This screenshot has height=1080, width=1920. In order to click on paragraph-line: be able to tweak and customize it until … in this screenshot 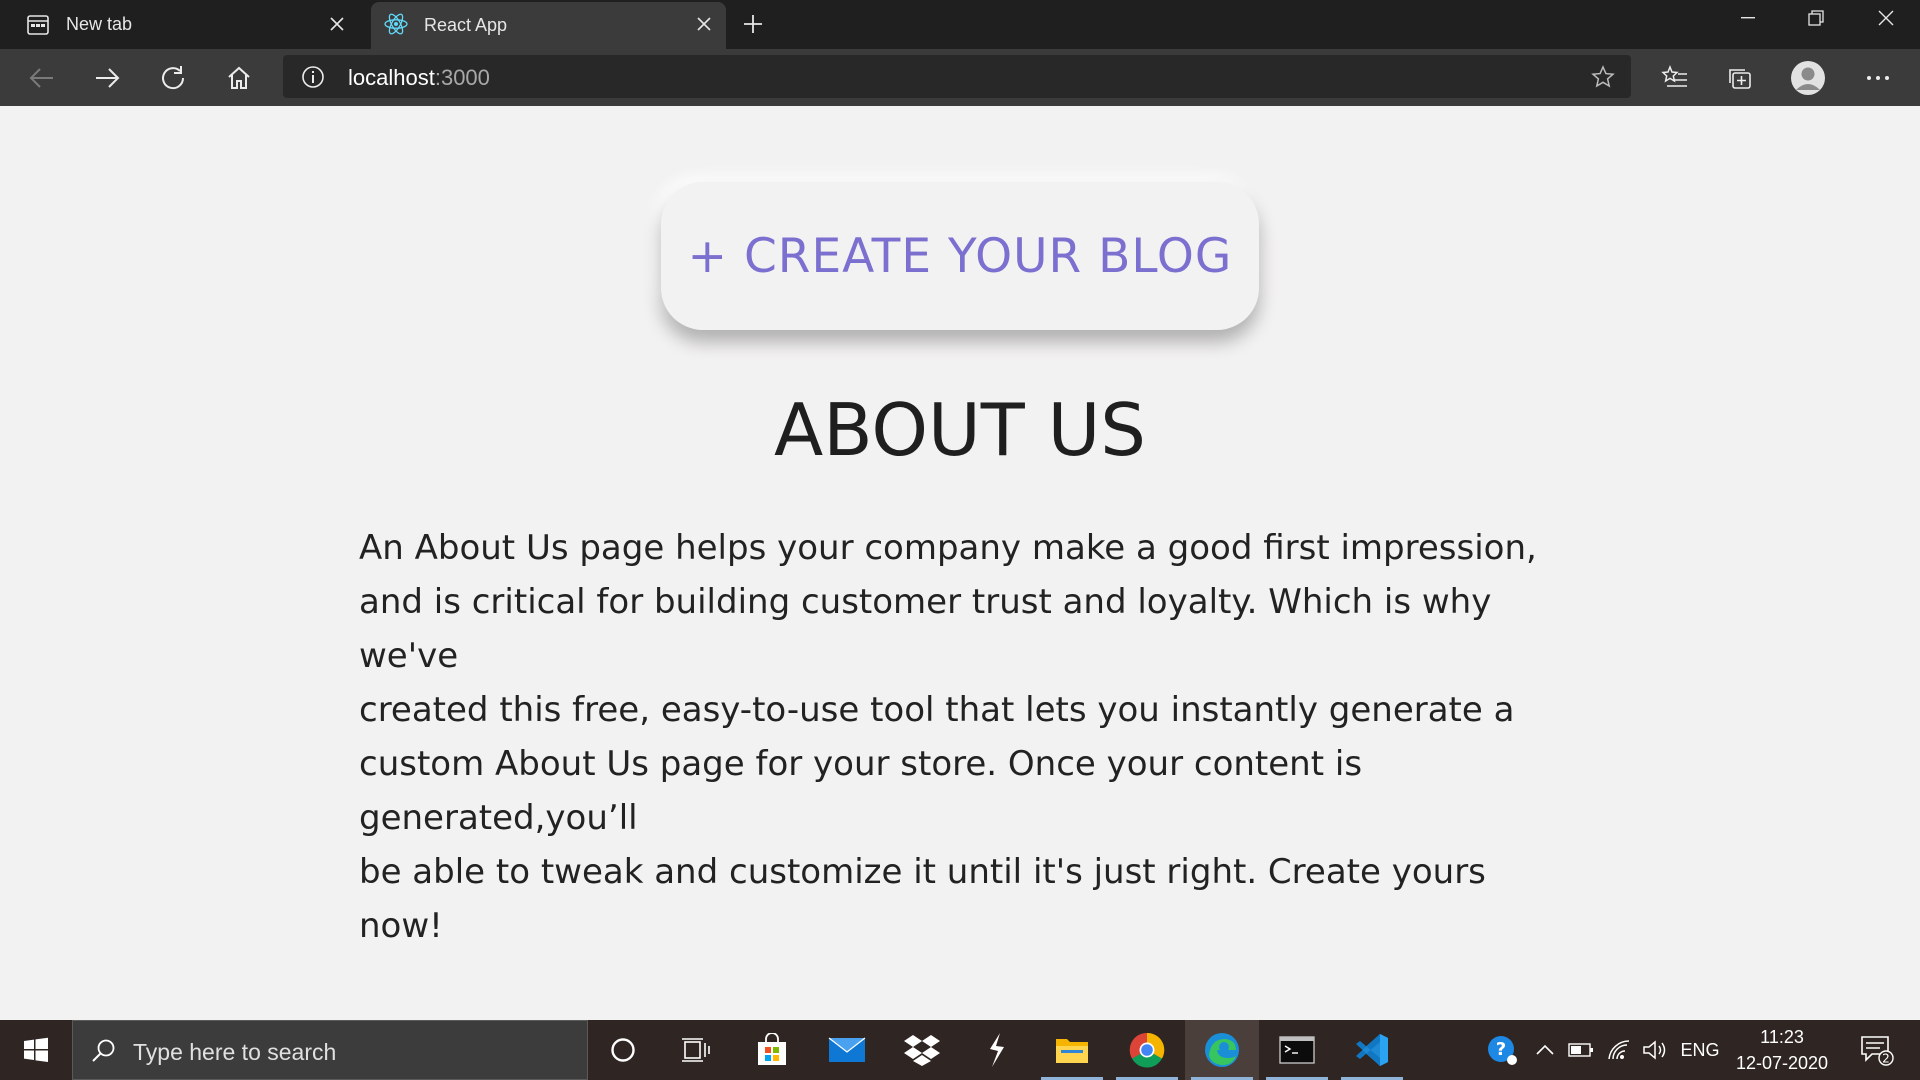, I will do `click(922, 899)`.